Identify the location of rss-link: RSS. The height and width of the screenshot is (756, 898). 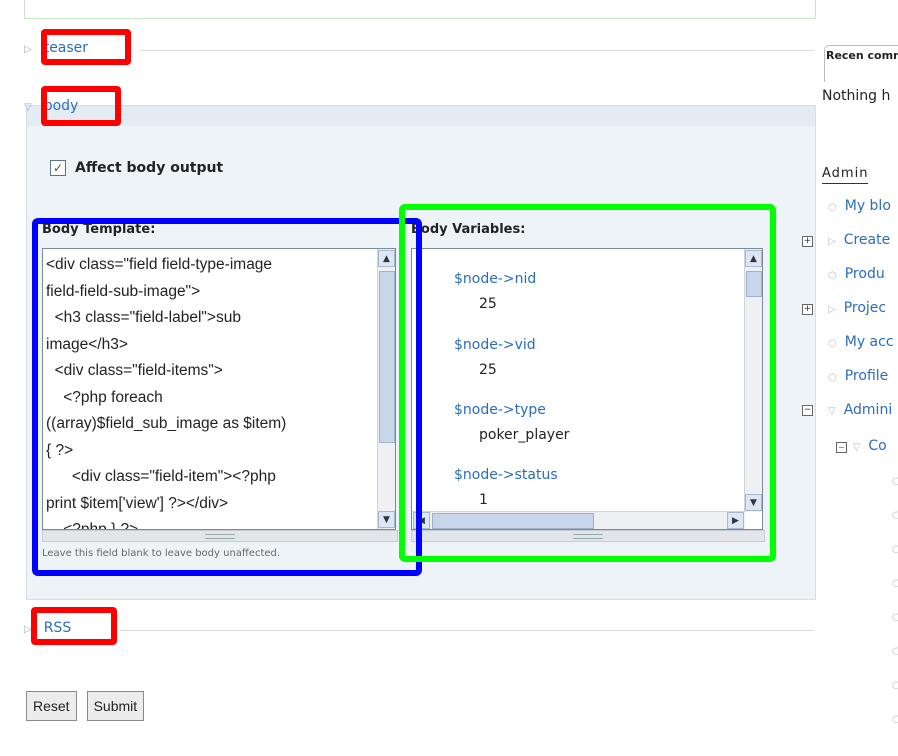
(58, 628).